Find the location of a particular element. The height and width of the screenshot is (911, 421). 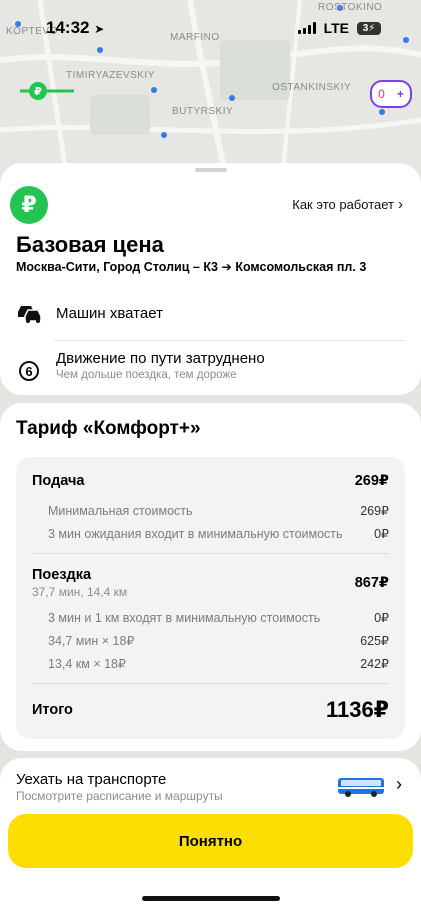

cars-availability-label: Машин хватает is located at coordinates (109, 313).